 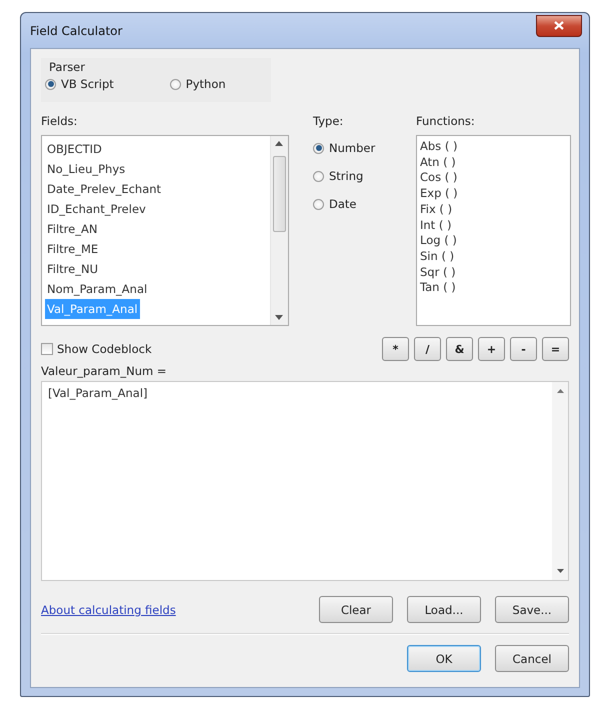 I want to click on show-codeblock-checkbox: Show Codeblock, so click(x=96, y=349).